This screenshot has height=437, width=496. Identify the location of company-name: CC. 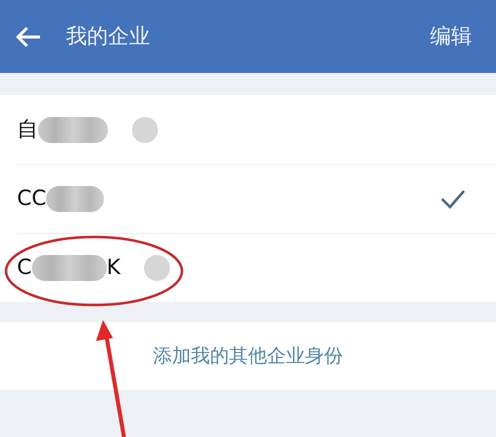
(31, 198).